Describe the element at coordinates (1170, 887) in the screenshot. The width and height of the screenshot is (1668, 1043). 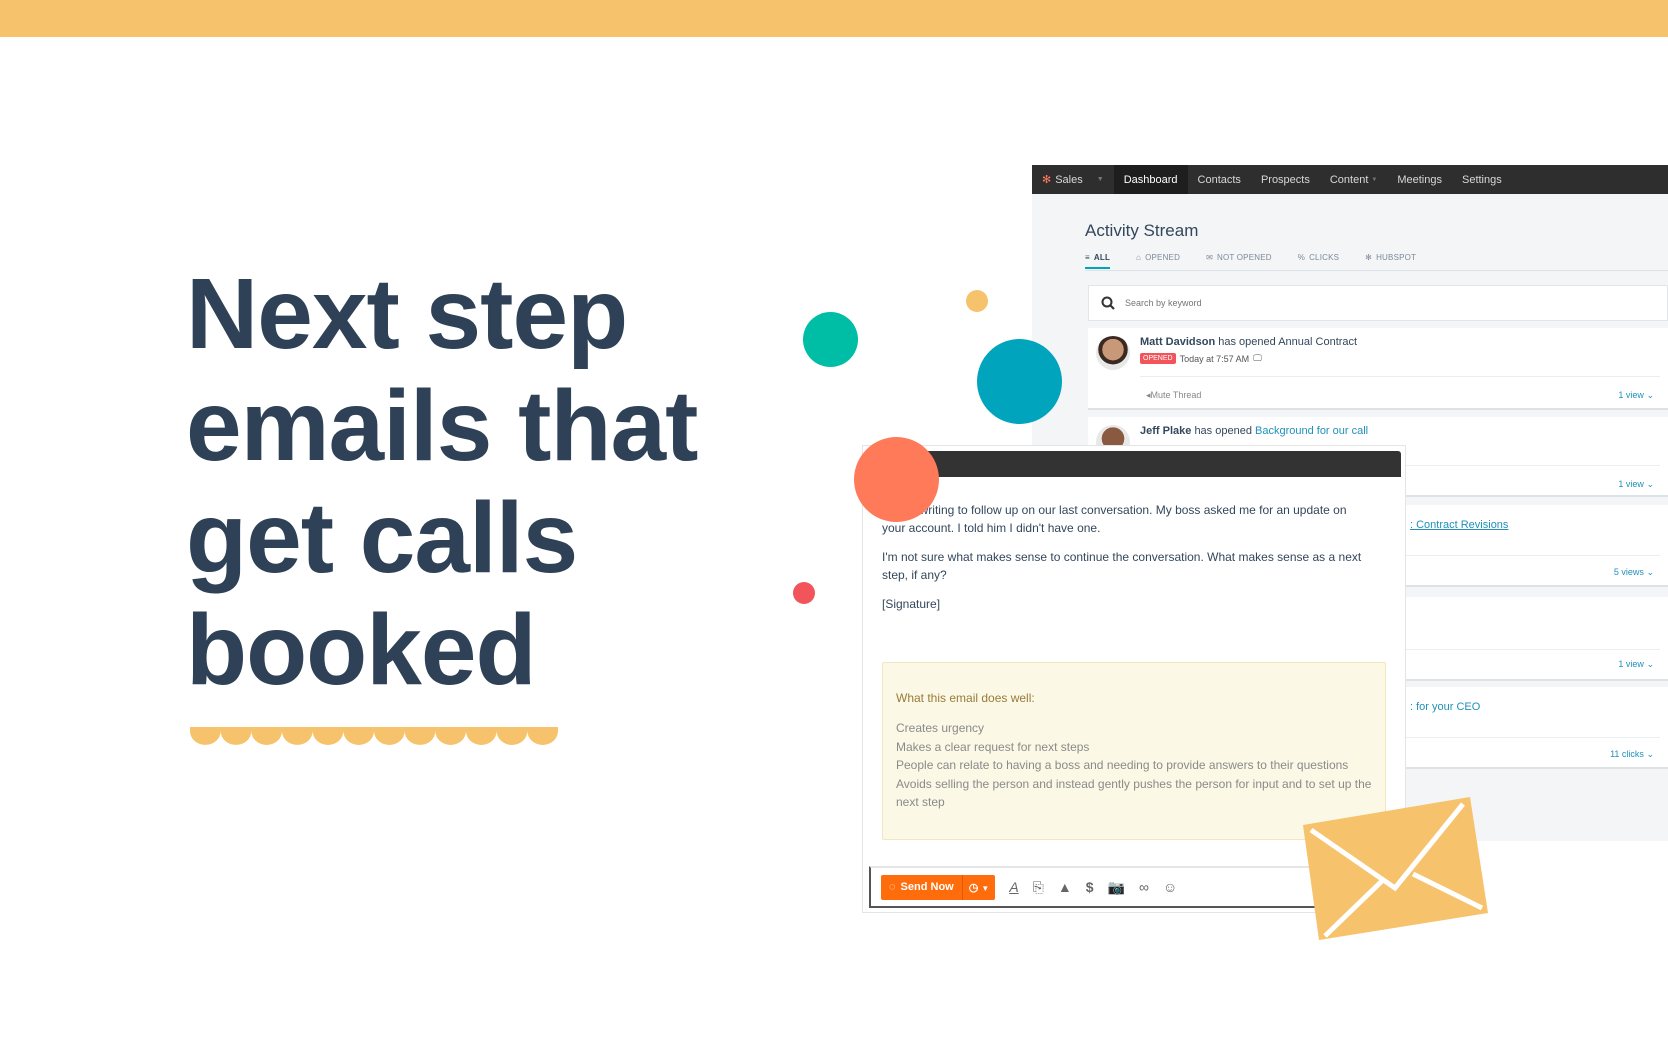
I see `emoji-icon: ☺` at that location.